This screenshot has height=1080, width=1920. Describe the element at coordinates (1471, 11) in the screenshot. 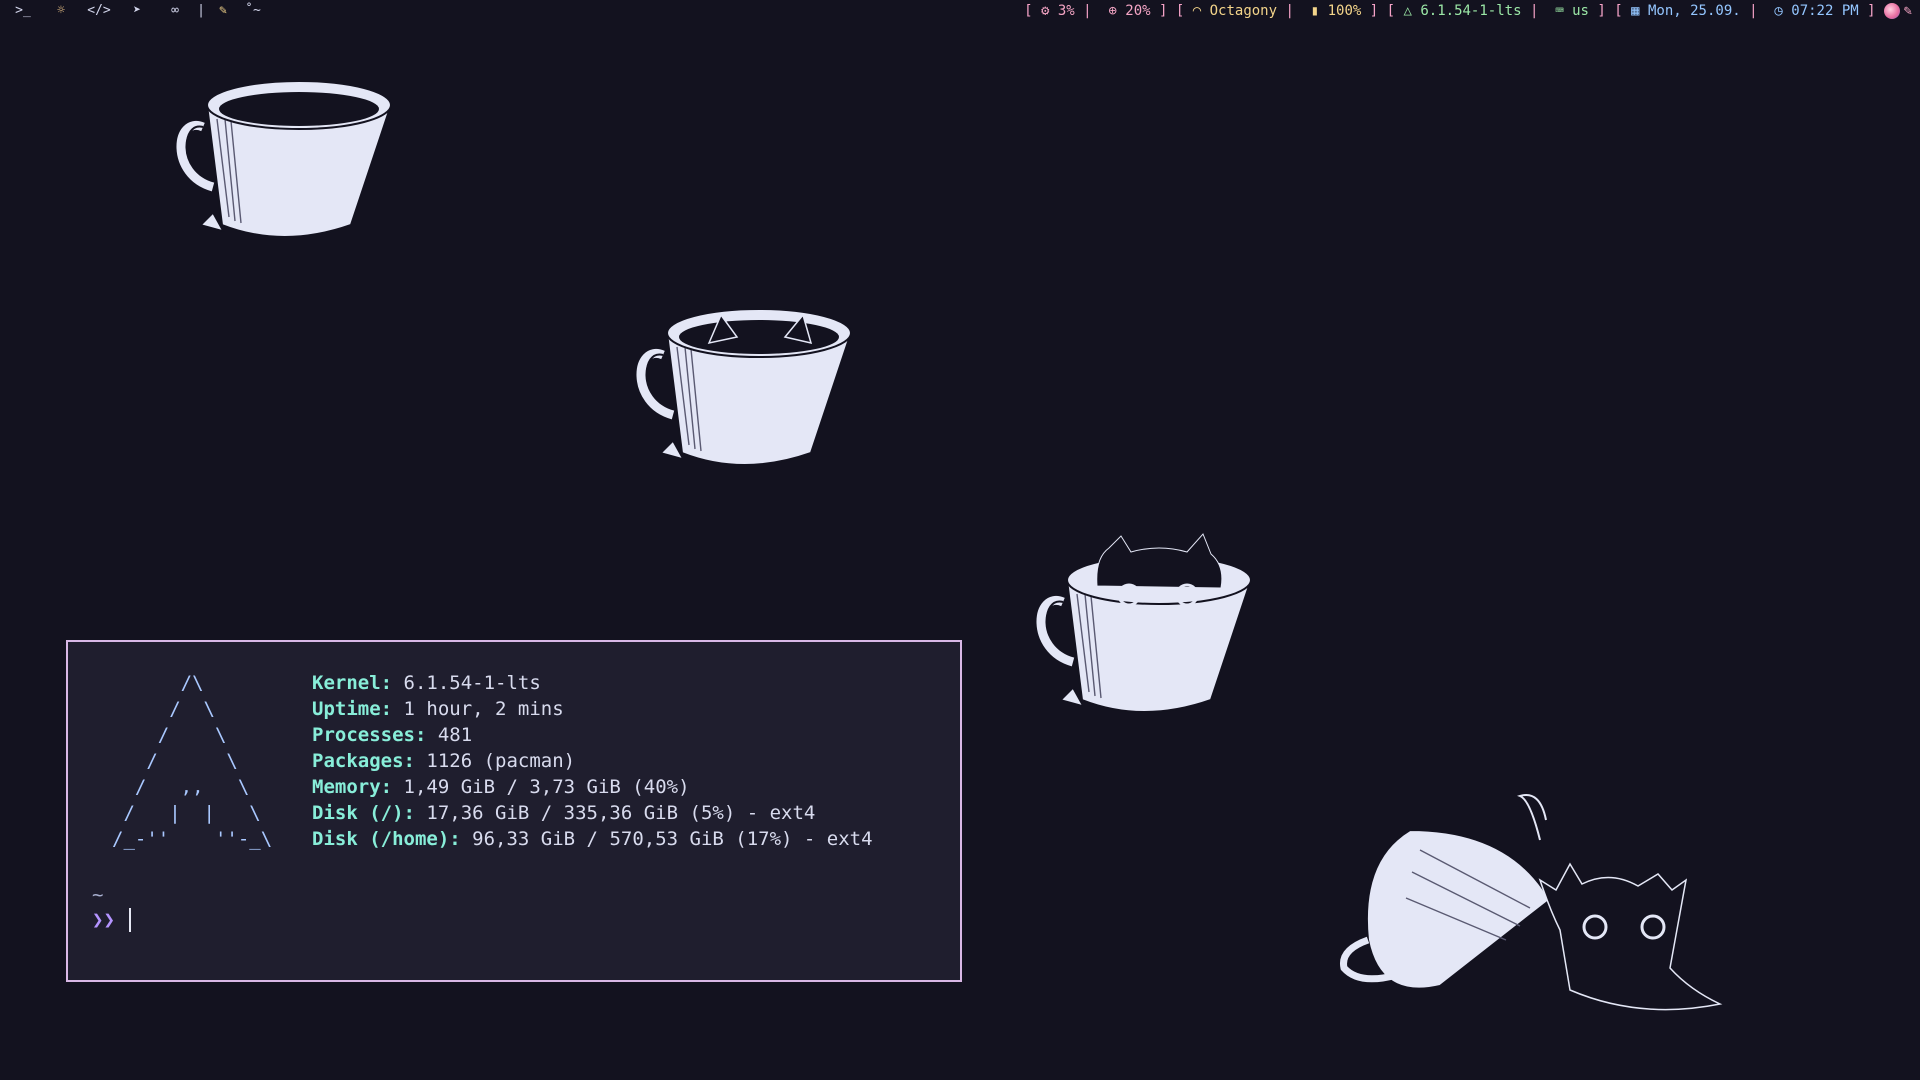

I see `kernel-version: 6.1.54-1-lts` at that location.